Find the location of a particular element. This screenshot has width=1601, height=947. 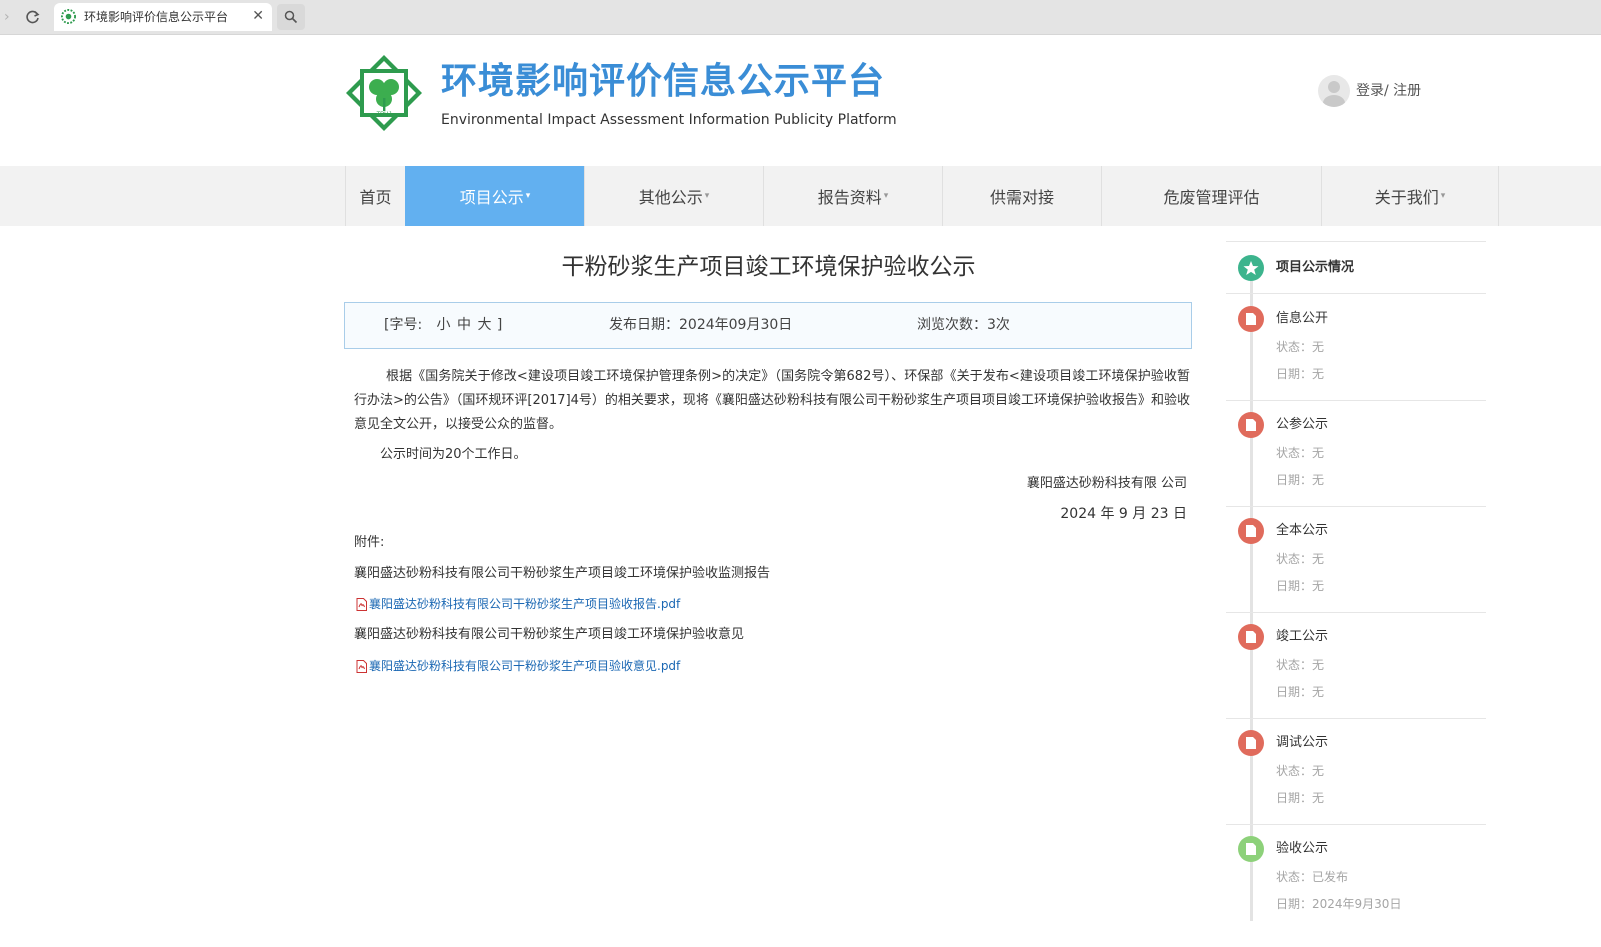

avatar-icon is located at coordinates (1334, 91).